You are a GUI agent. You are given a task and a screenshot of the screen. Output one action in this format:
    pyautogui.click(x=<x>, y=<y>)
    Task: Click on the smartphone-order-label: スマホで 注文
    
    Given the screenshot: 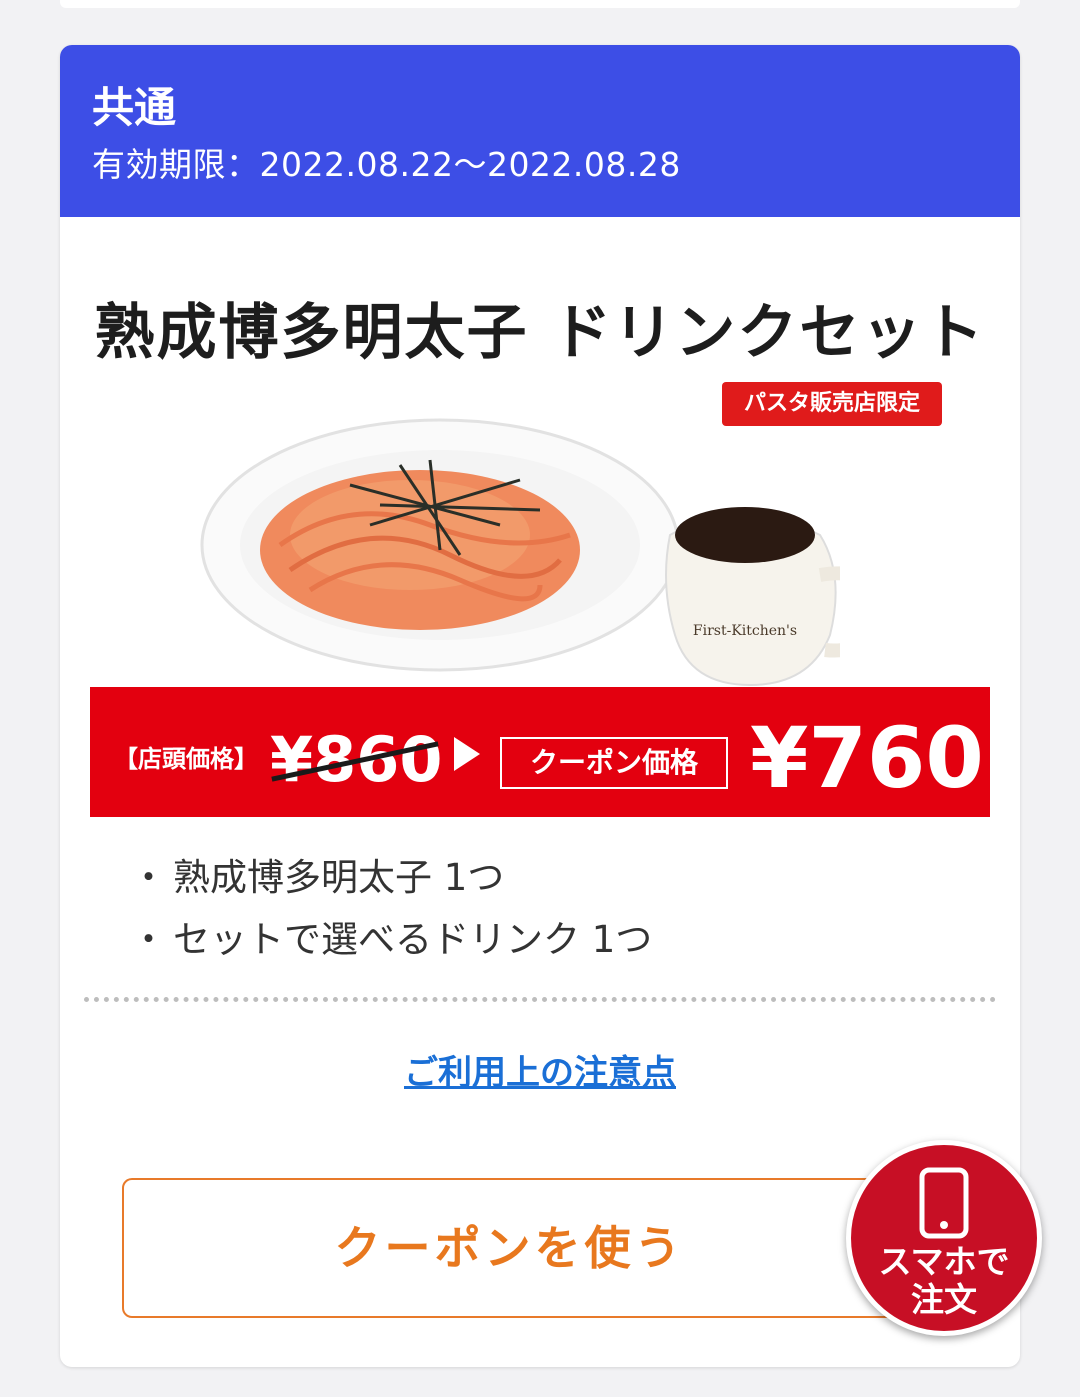 What is the action you would take?
    pyautogui.click(x=944, y=1281)
    